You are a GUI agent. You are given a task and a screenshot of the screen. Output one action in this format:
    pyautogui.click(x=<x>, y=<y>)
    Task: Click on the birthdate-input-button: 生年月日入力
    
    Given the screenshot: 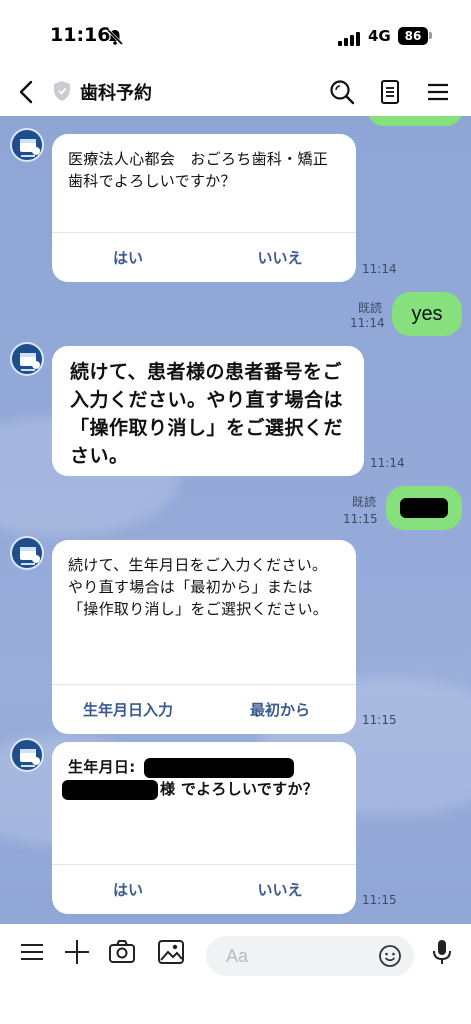 What is the action you would take?
    pyautogui.click(x=128, y=709)
    